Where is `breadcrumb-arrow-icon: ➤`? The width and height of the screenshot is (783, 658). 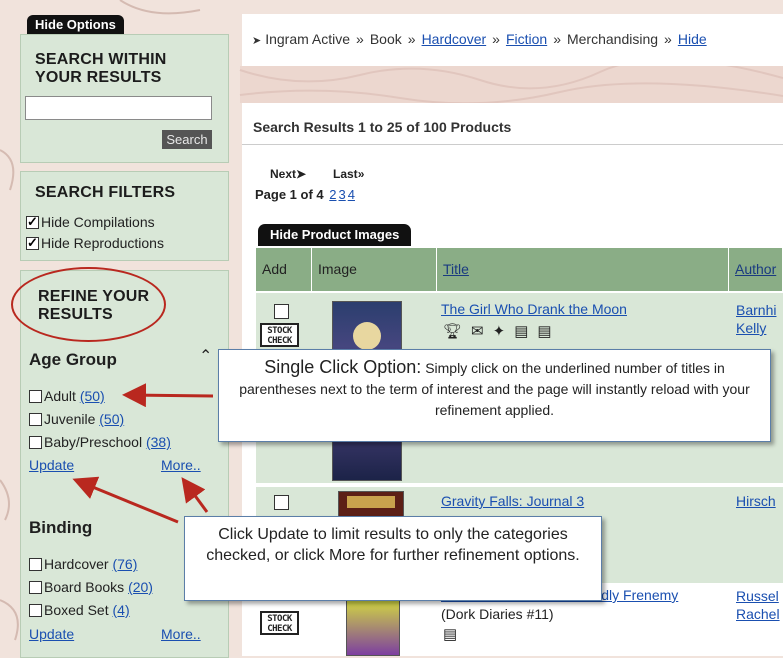 breadcrumb-arrow-icon: ➤ is located at coordinates (257, 41).